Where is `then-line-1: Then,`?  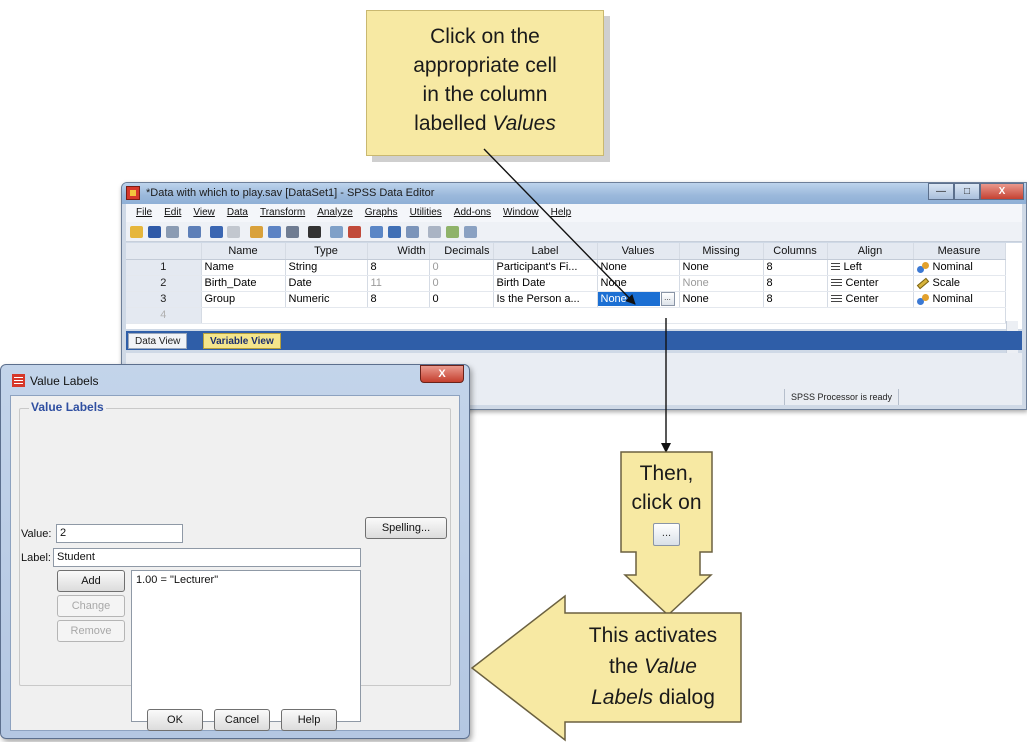 then-line-1: Then, is located at coordinates (666, 473).